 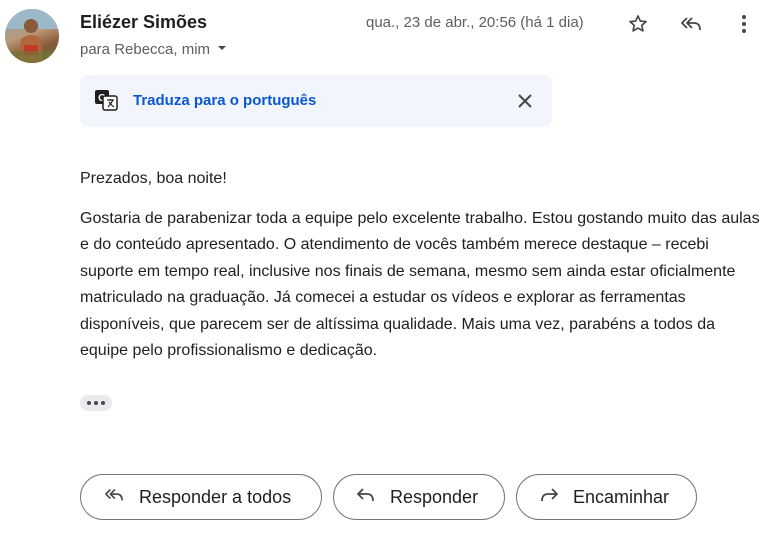 I want to click on forward-button: Encaminhar, so click(x=606, y=497).